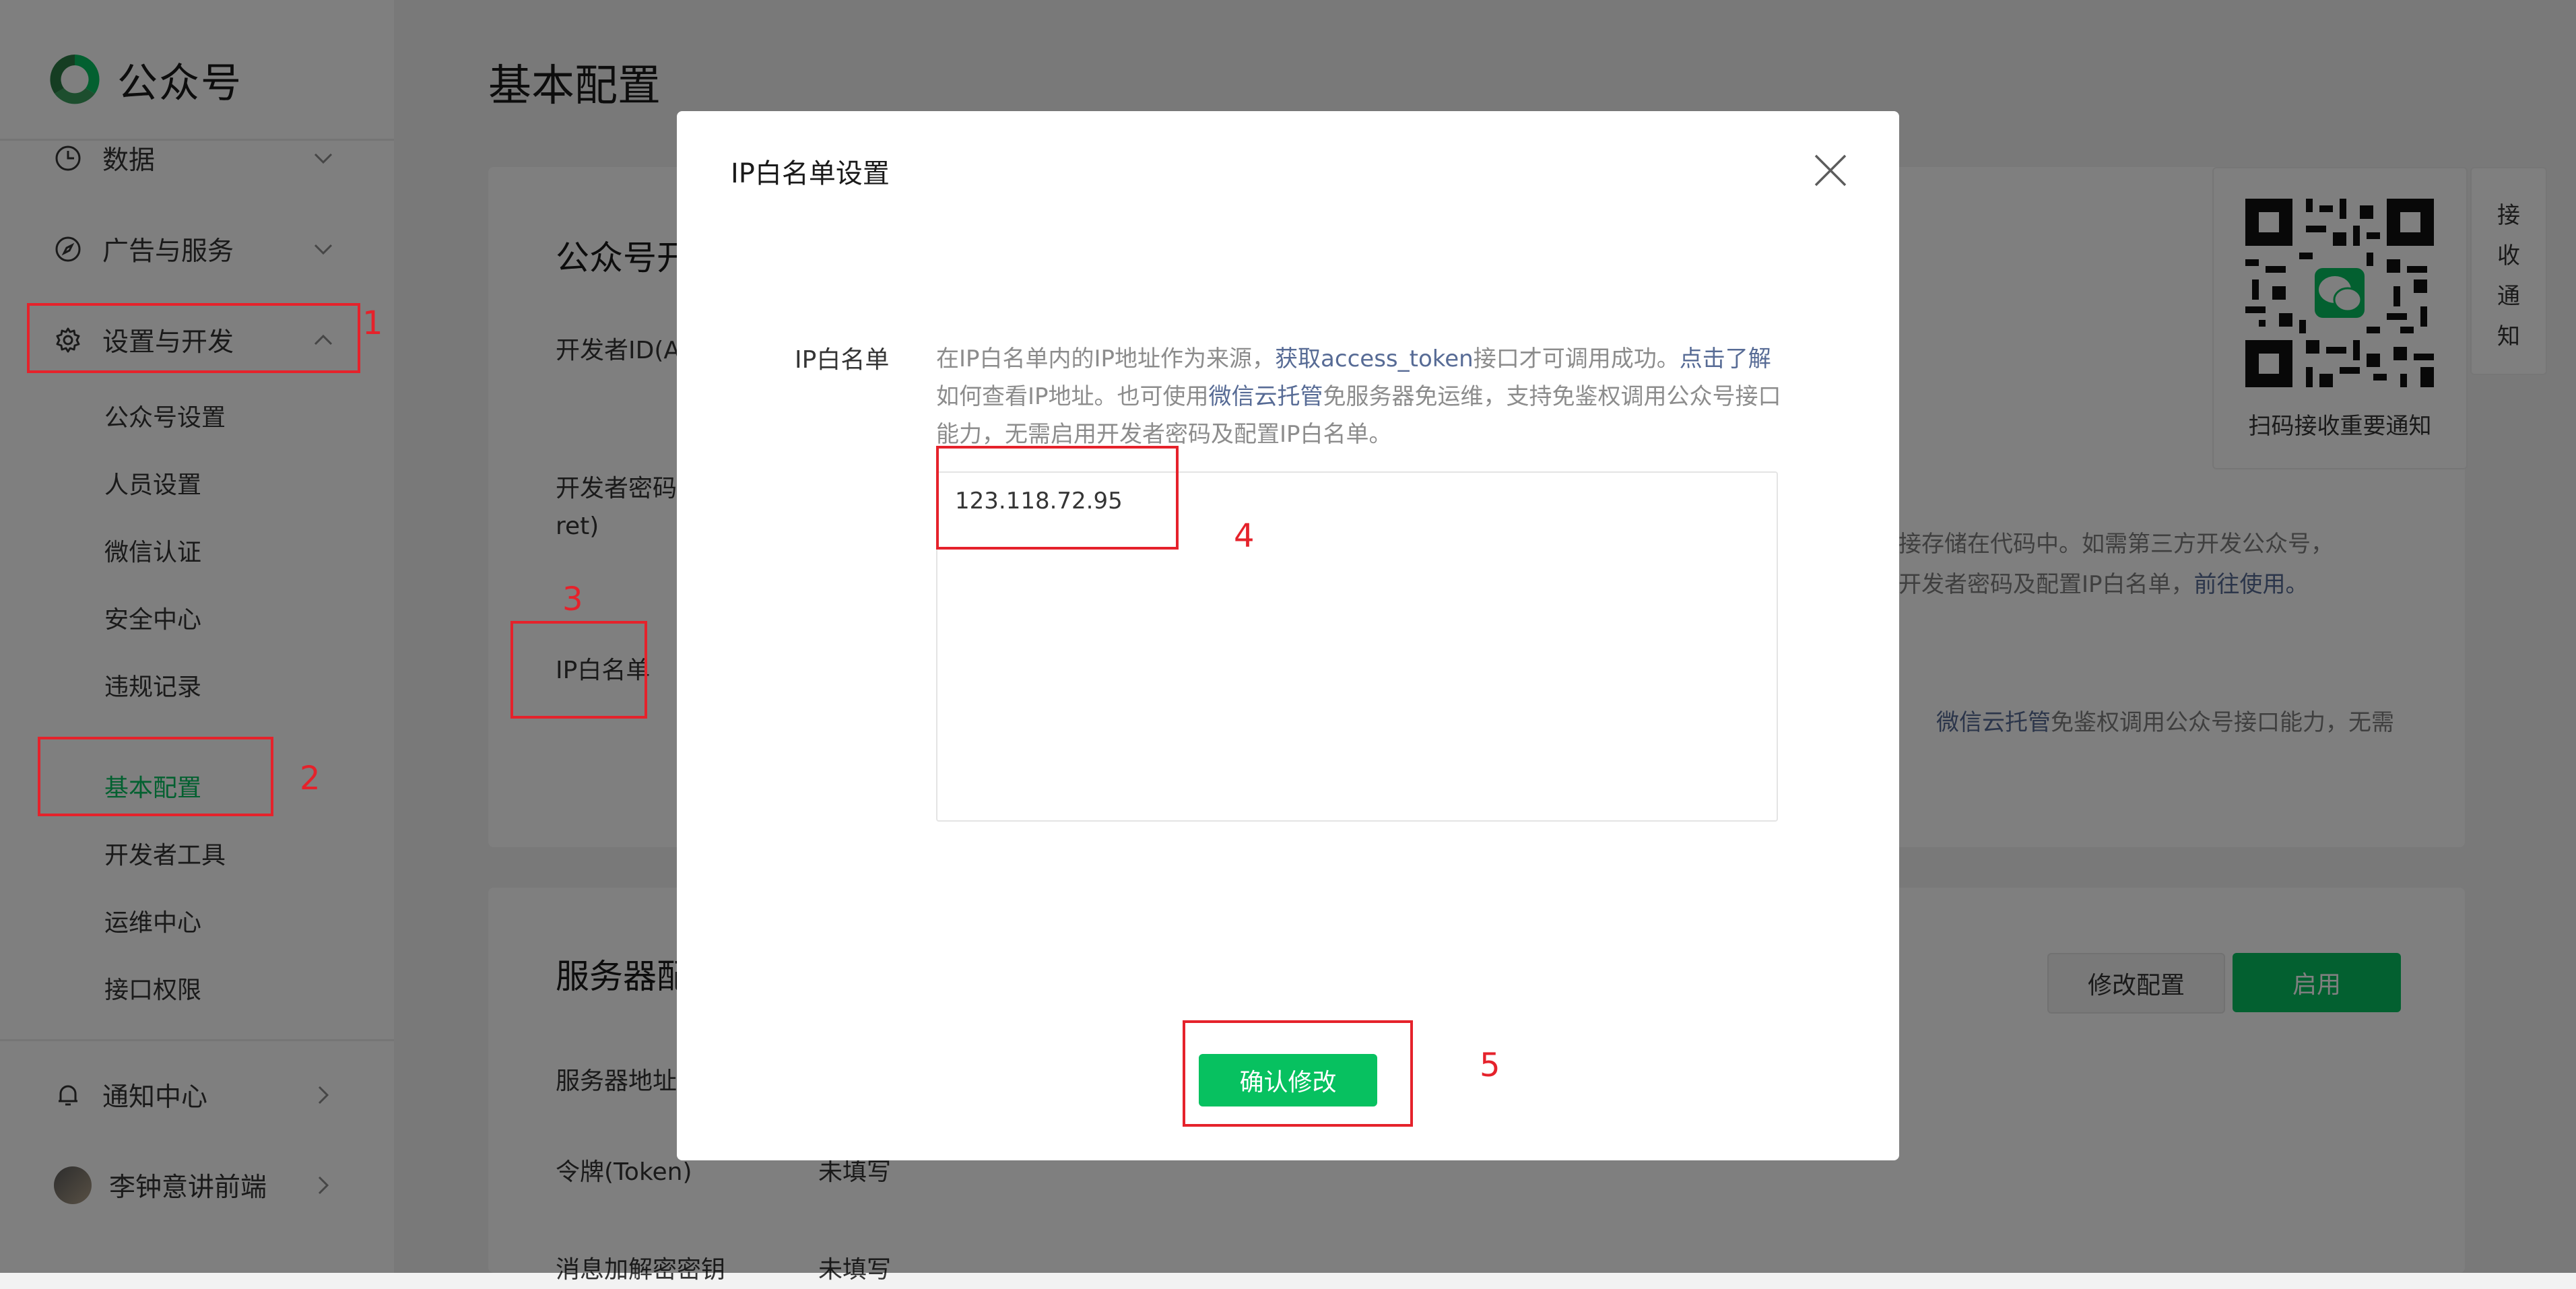  Describe the element at coordinates (1490, 1065) in the screenshot. I see `annotation-number-5: 5` at that location.